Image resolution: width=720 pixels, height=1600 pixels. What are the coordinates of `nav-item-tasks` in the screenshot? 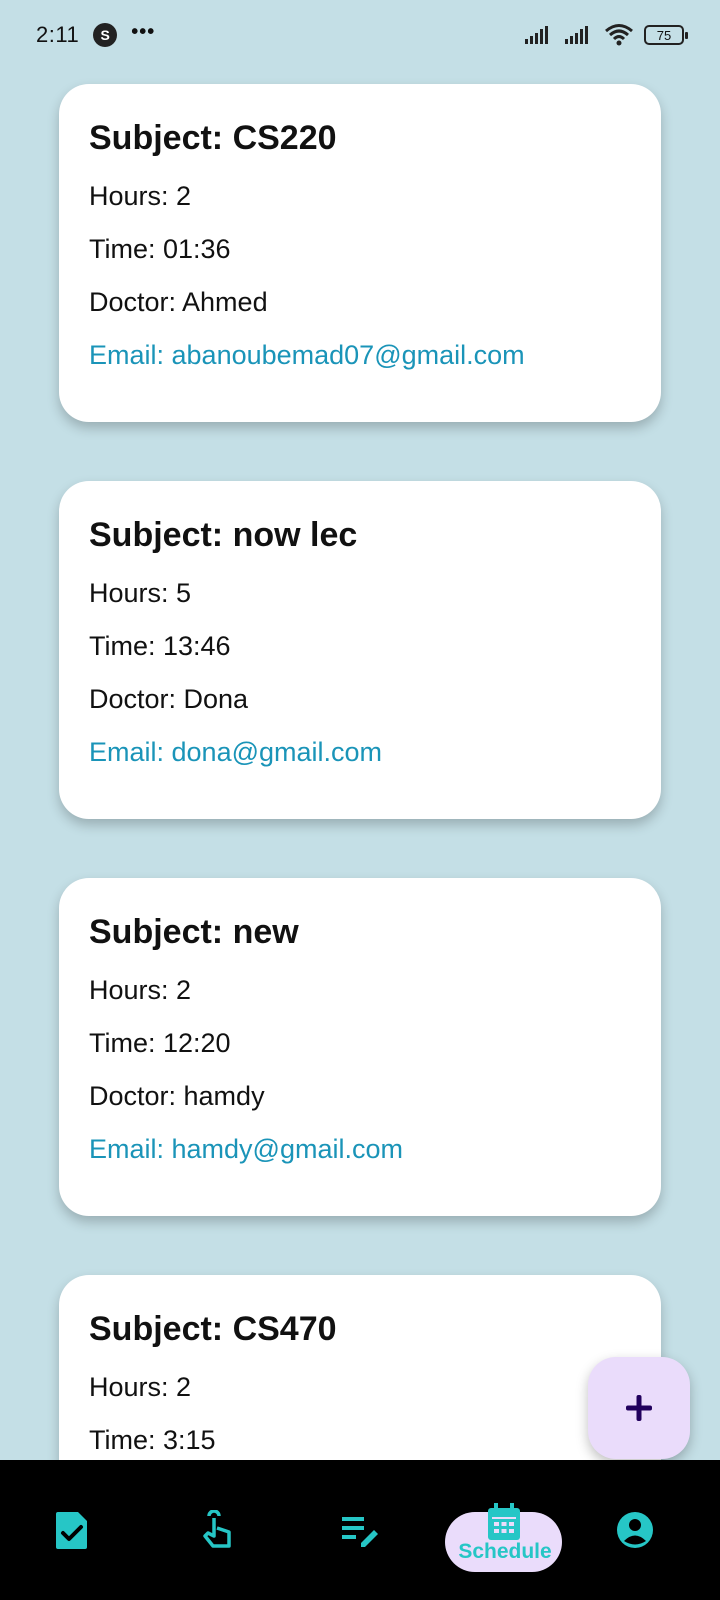 It's located at (72, 1530).